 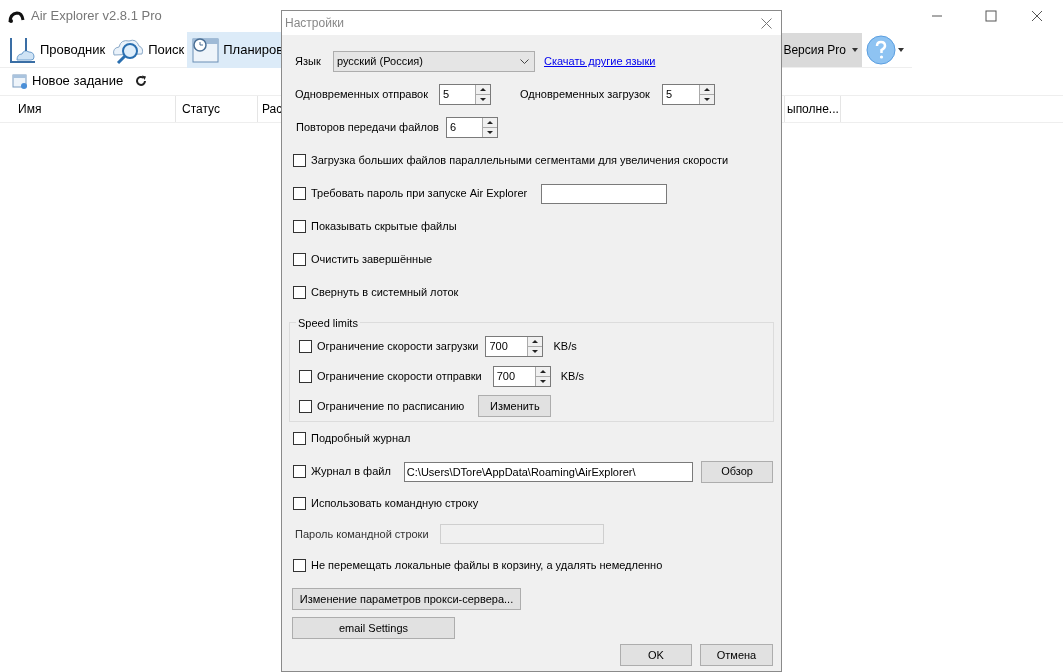 I want to click on downloads-label: Одновременных загрузок, so click(x=585, y=95).